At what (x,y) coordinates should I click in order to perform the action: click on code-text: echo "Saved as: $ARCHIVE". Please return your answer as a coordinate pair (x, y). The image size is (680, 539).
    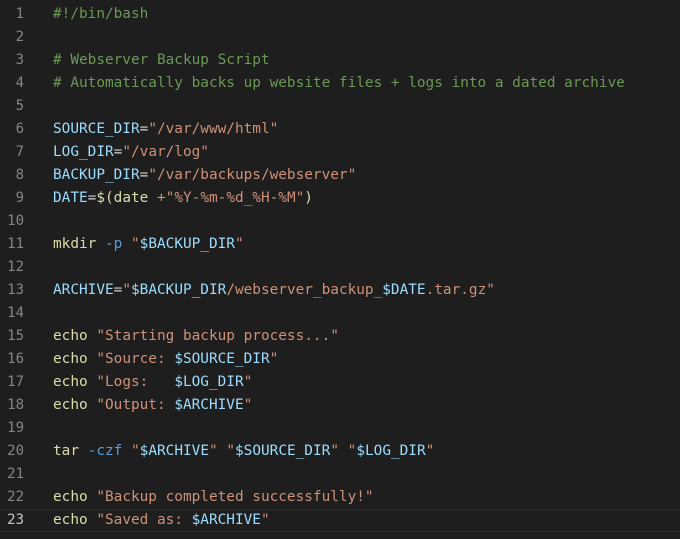
    Looking at the image, I should click on (161, 520).